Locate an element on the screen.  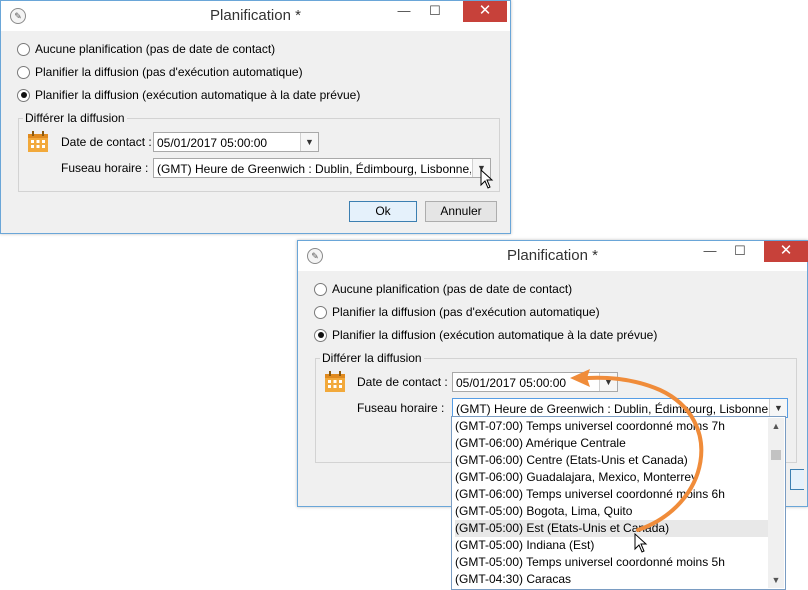
ok-button is located at coordinates (797, 479).